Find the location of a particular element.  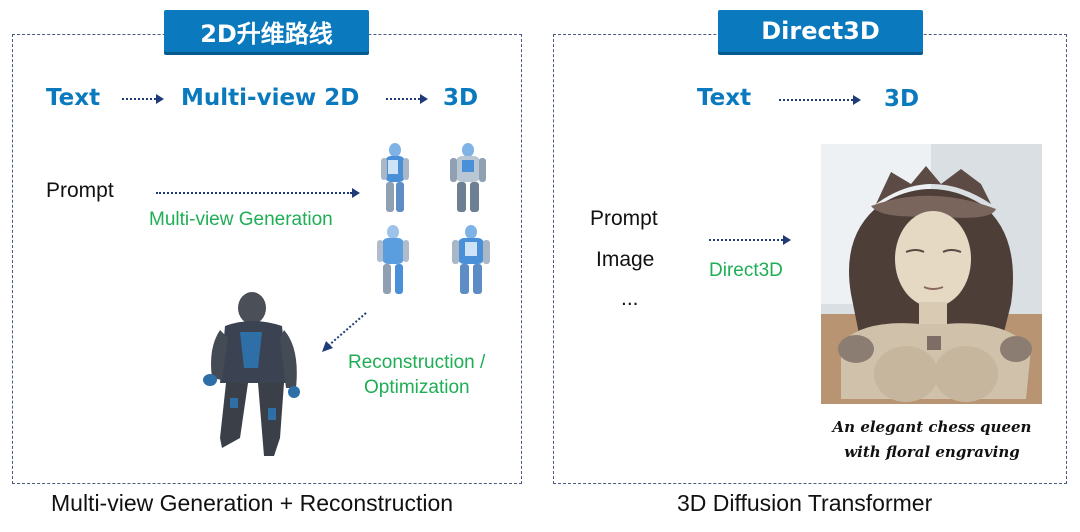

reconstruction-label-line1: Reconstruction / is located at coordinates (417, 362).